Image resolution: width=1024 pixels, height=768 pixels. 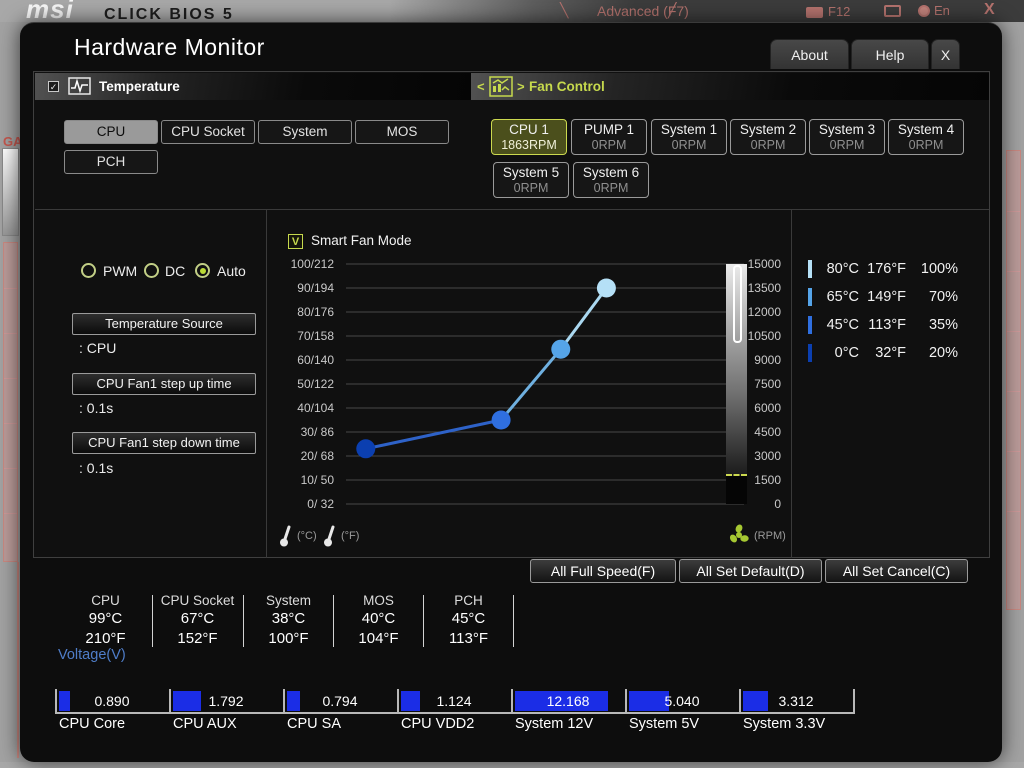 What do you see at coordinates (468, 618) in the screenshot?
I see `status-celsius: 45°C` at bounding box center [468, 618].